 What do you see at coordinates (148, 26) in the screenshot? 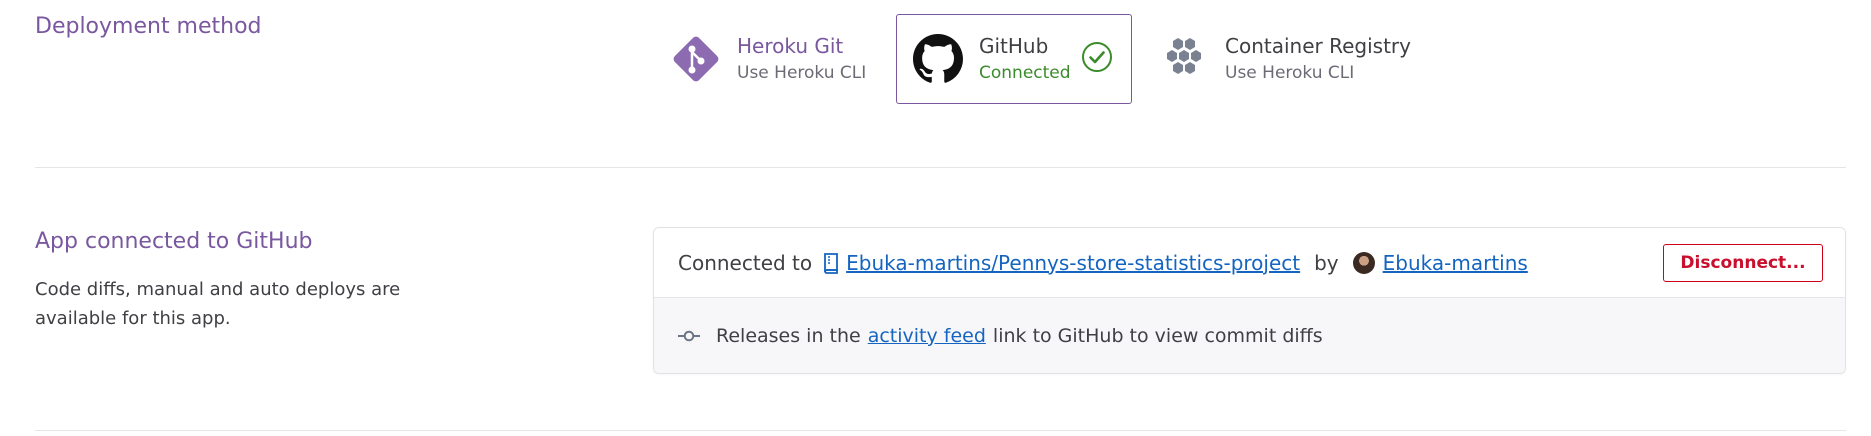
I see `deployment-method-title: Deployment method` at bounding box center [148, 26].